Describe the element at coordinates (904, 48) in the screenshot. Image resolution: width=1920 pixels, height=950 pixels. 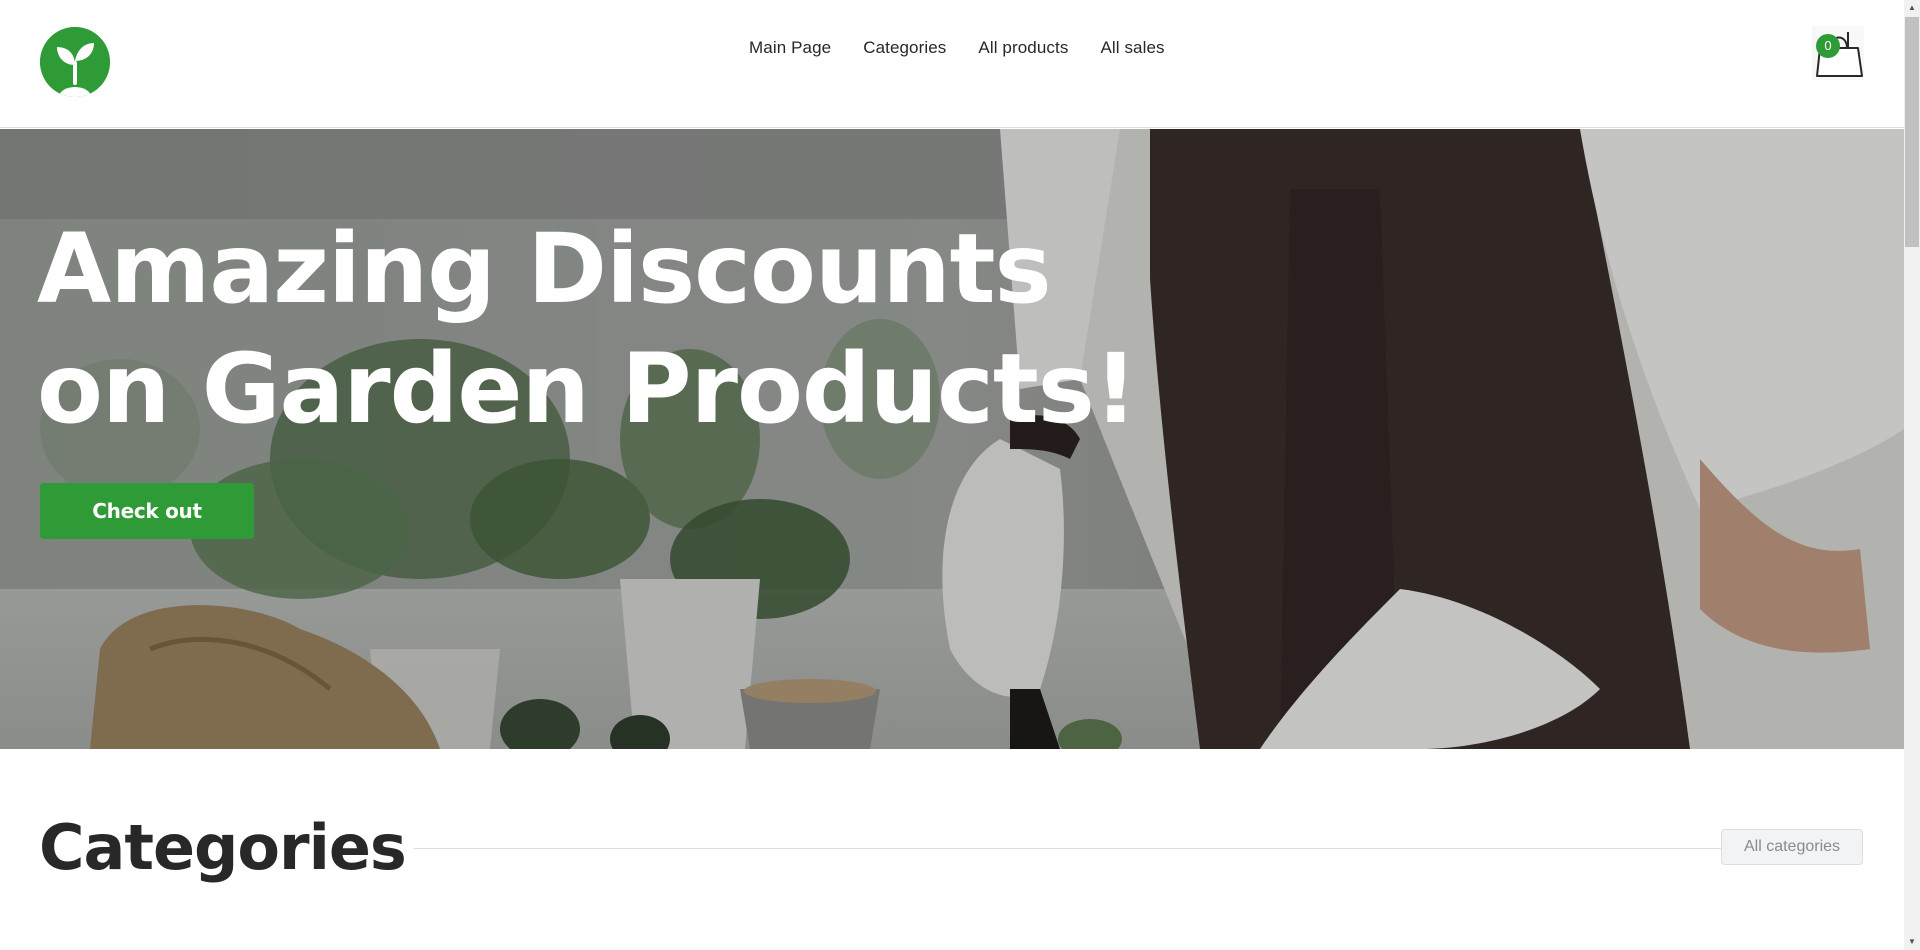
I see `nav-link-categories: Categories` at that location.